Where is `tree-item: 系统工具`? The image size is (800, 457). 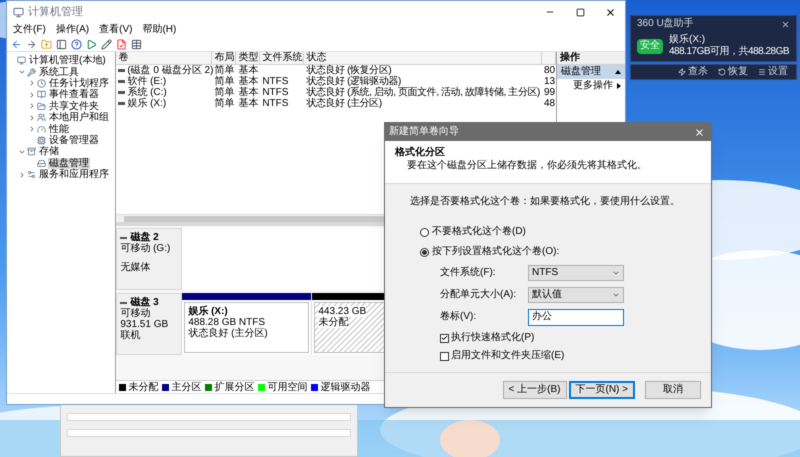
tree-item: 系统工具 is located at coordinates (59, 72).